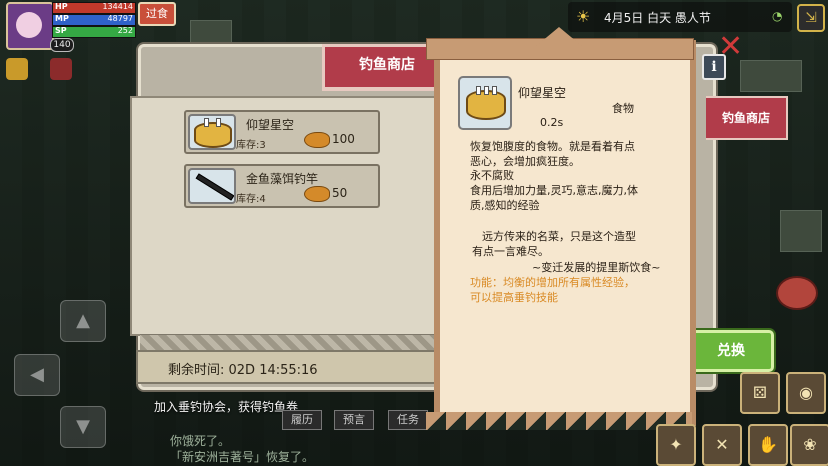  Describe the element at coordinates (747, 118) in the screenshot. I see `shop-side-tab: 钓鱼商店` at that location.